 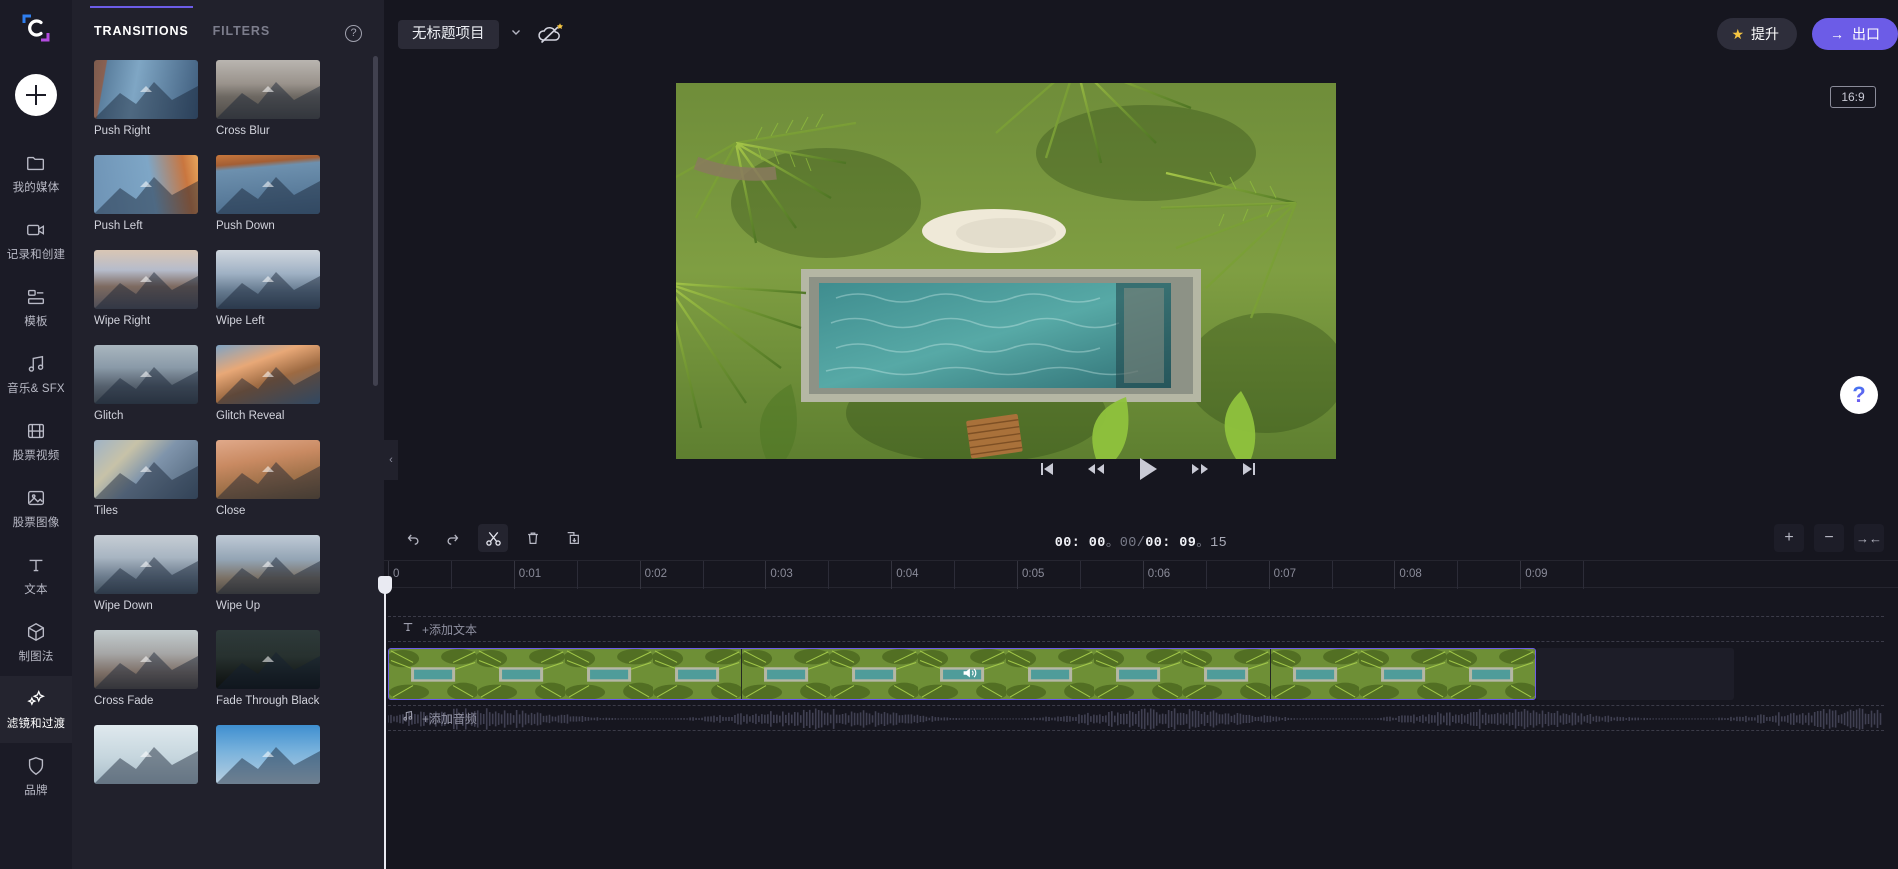 I want to click on zoom-in-button: +, so click(x=1789, y=538).